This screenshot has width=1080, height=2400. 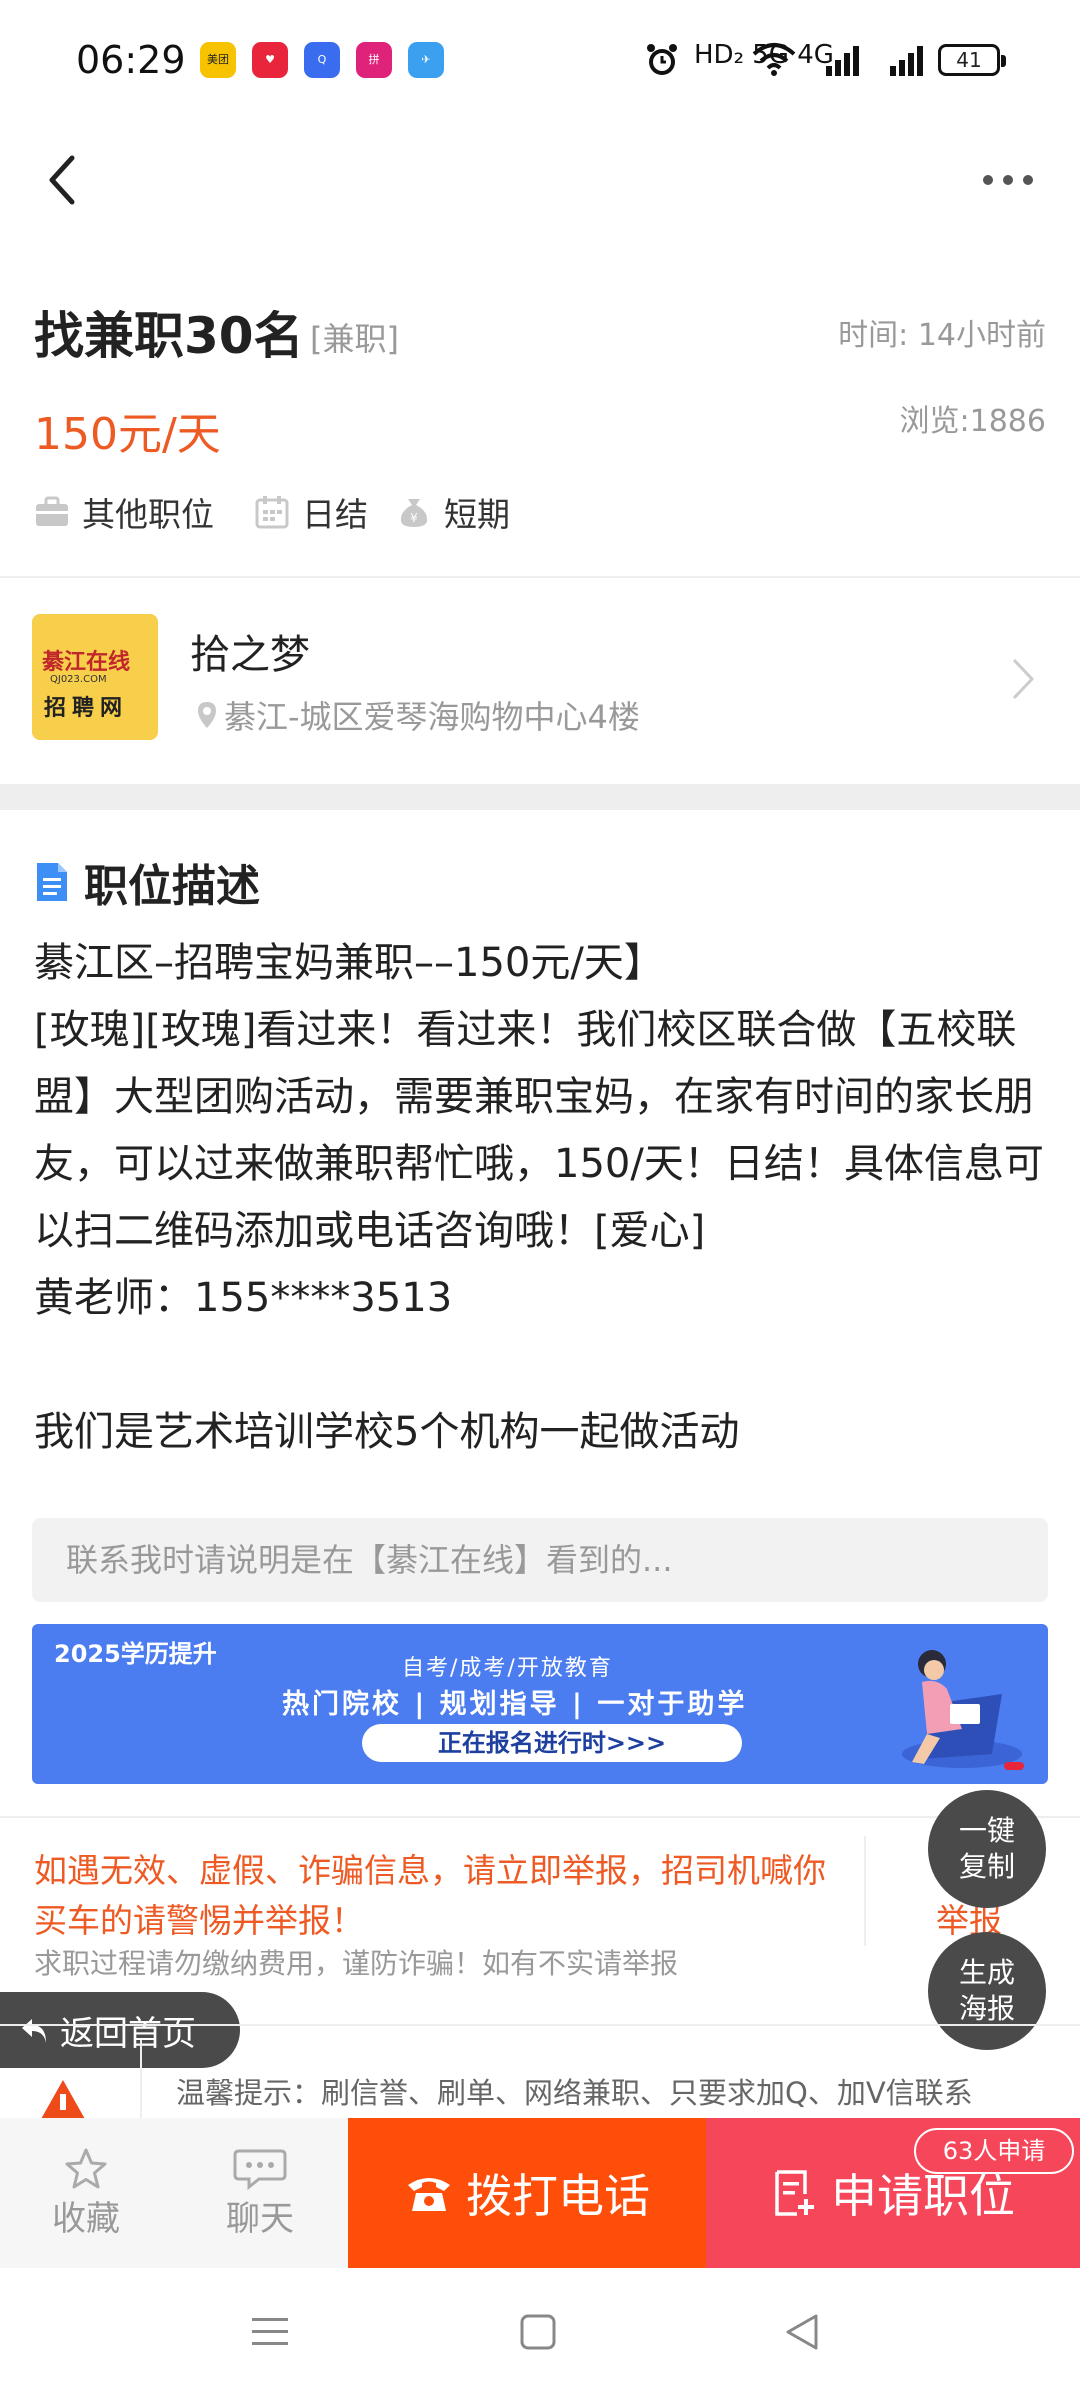 I want to click on company-name: 拾之梦, so click(x=250, y=651).